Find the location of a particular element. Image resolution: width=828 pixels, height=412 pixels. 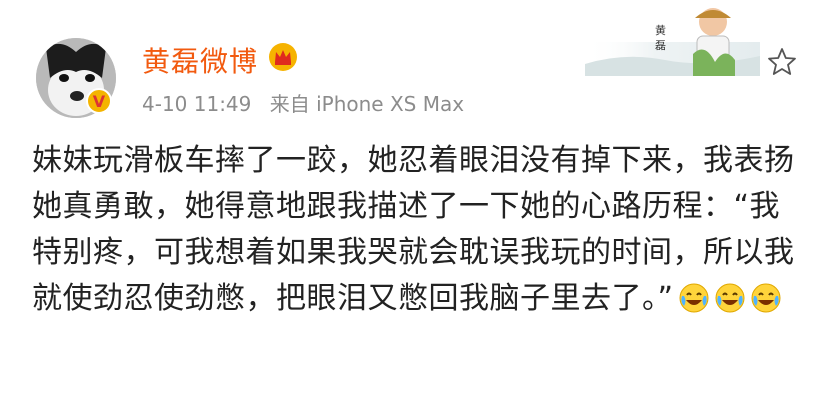

post-source: 来自 iPhone XS Max is located at coordinates (367, 104).